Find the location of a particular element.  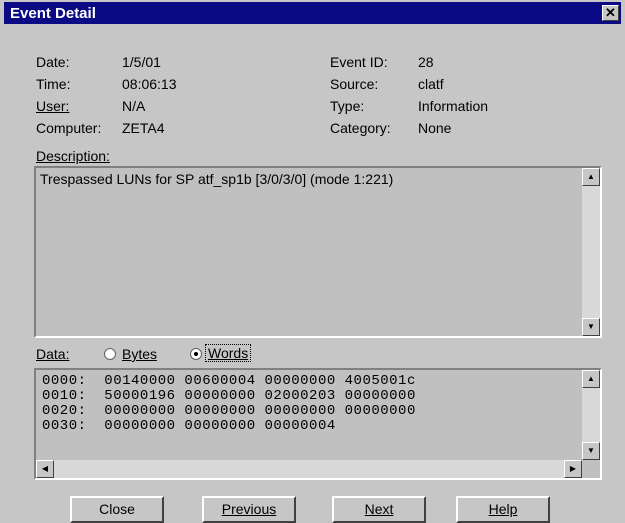

type-label: Type: is located at coordinates (347, 106).